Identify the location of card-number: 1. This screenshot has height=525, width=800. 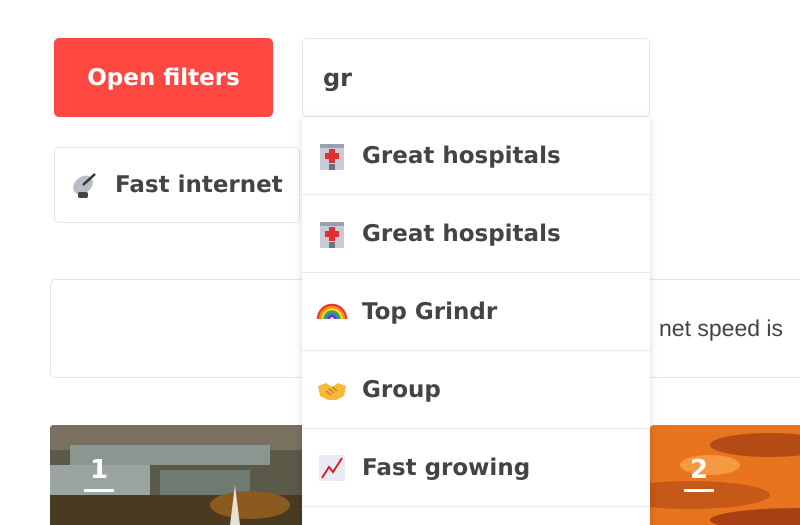
(99, 473).